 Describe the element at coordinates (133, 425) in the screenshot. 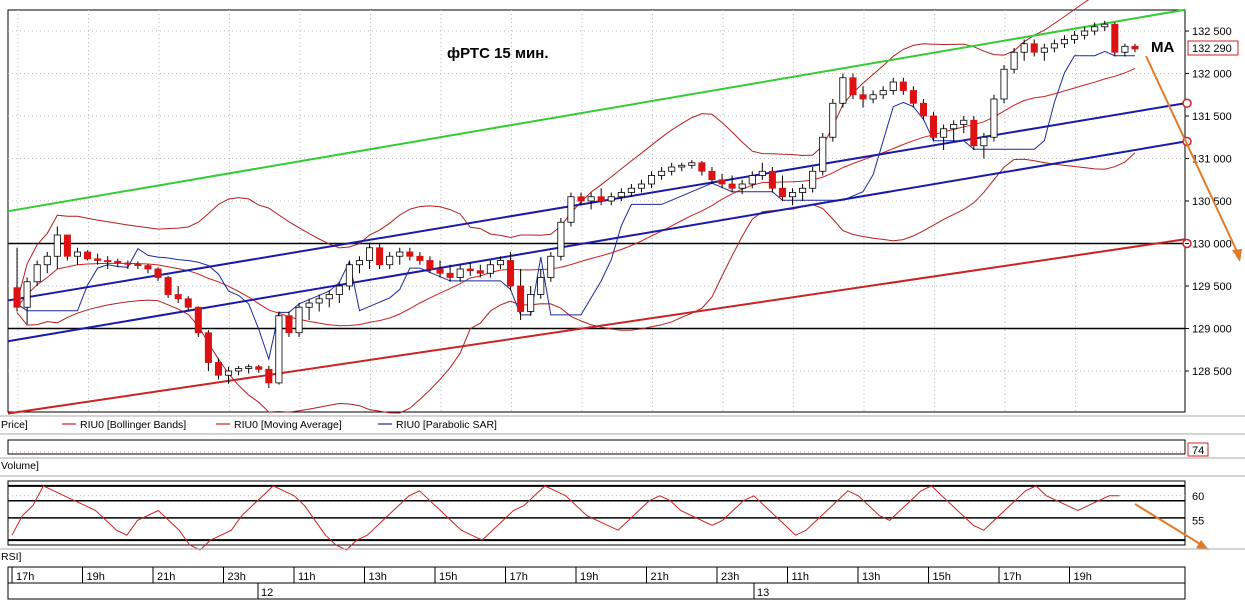

I see `legend-item-bollinger: RIU0 [Bollinger Bands]` at that location.